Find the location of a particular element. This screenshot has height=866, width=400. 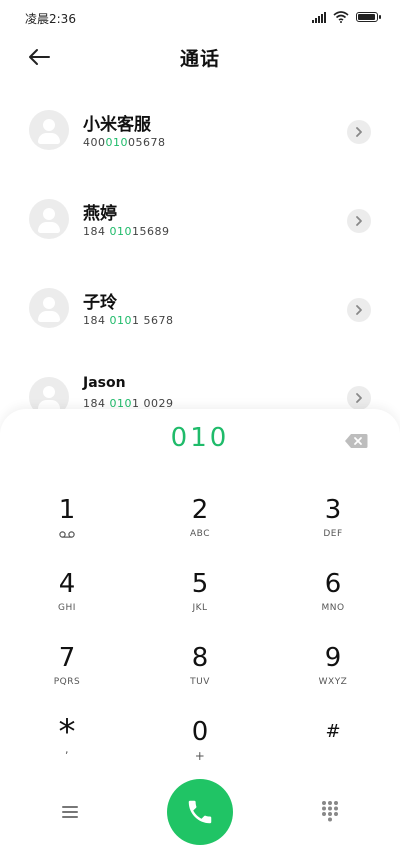

status-time: 凌晨2:36 is located at coordinates (50, 19).